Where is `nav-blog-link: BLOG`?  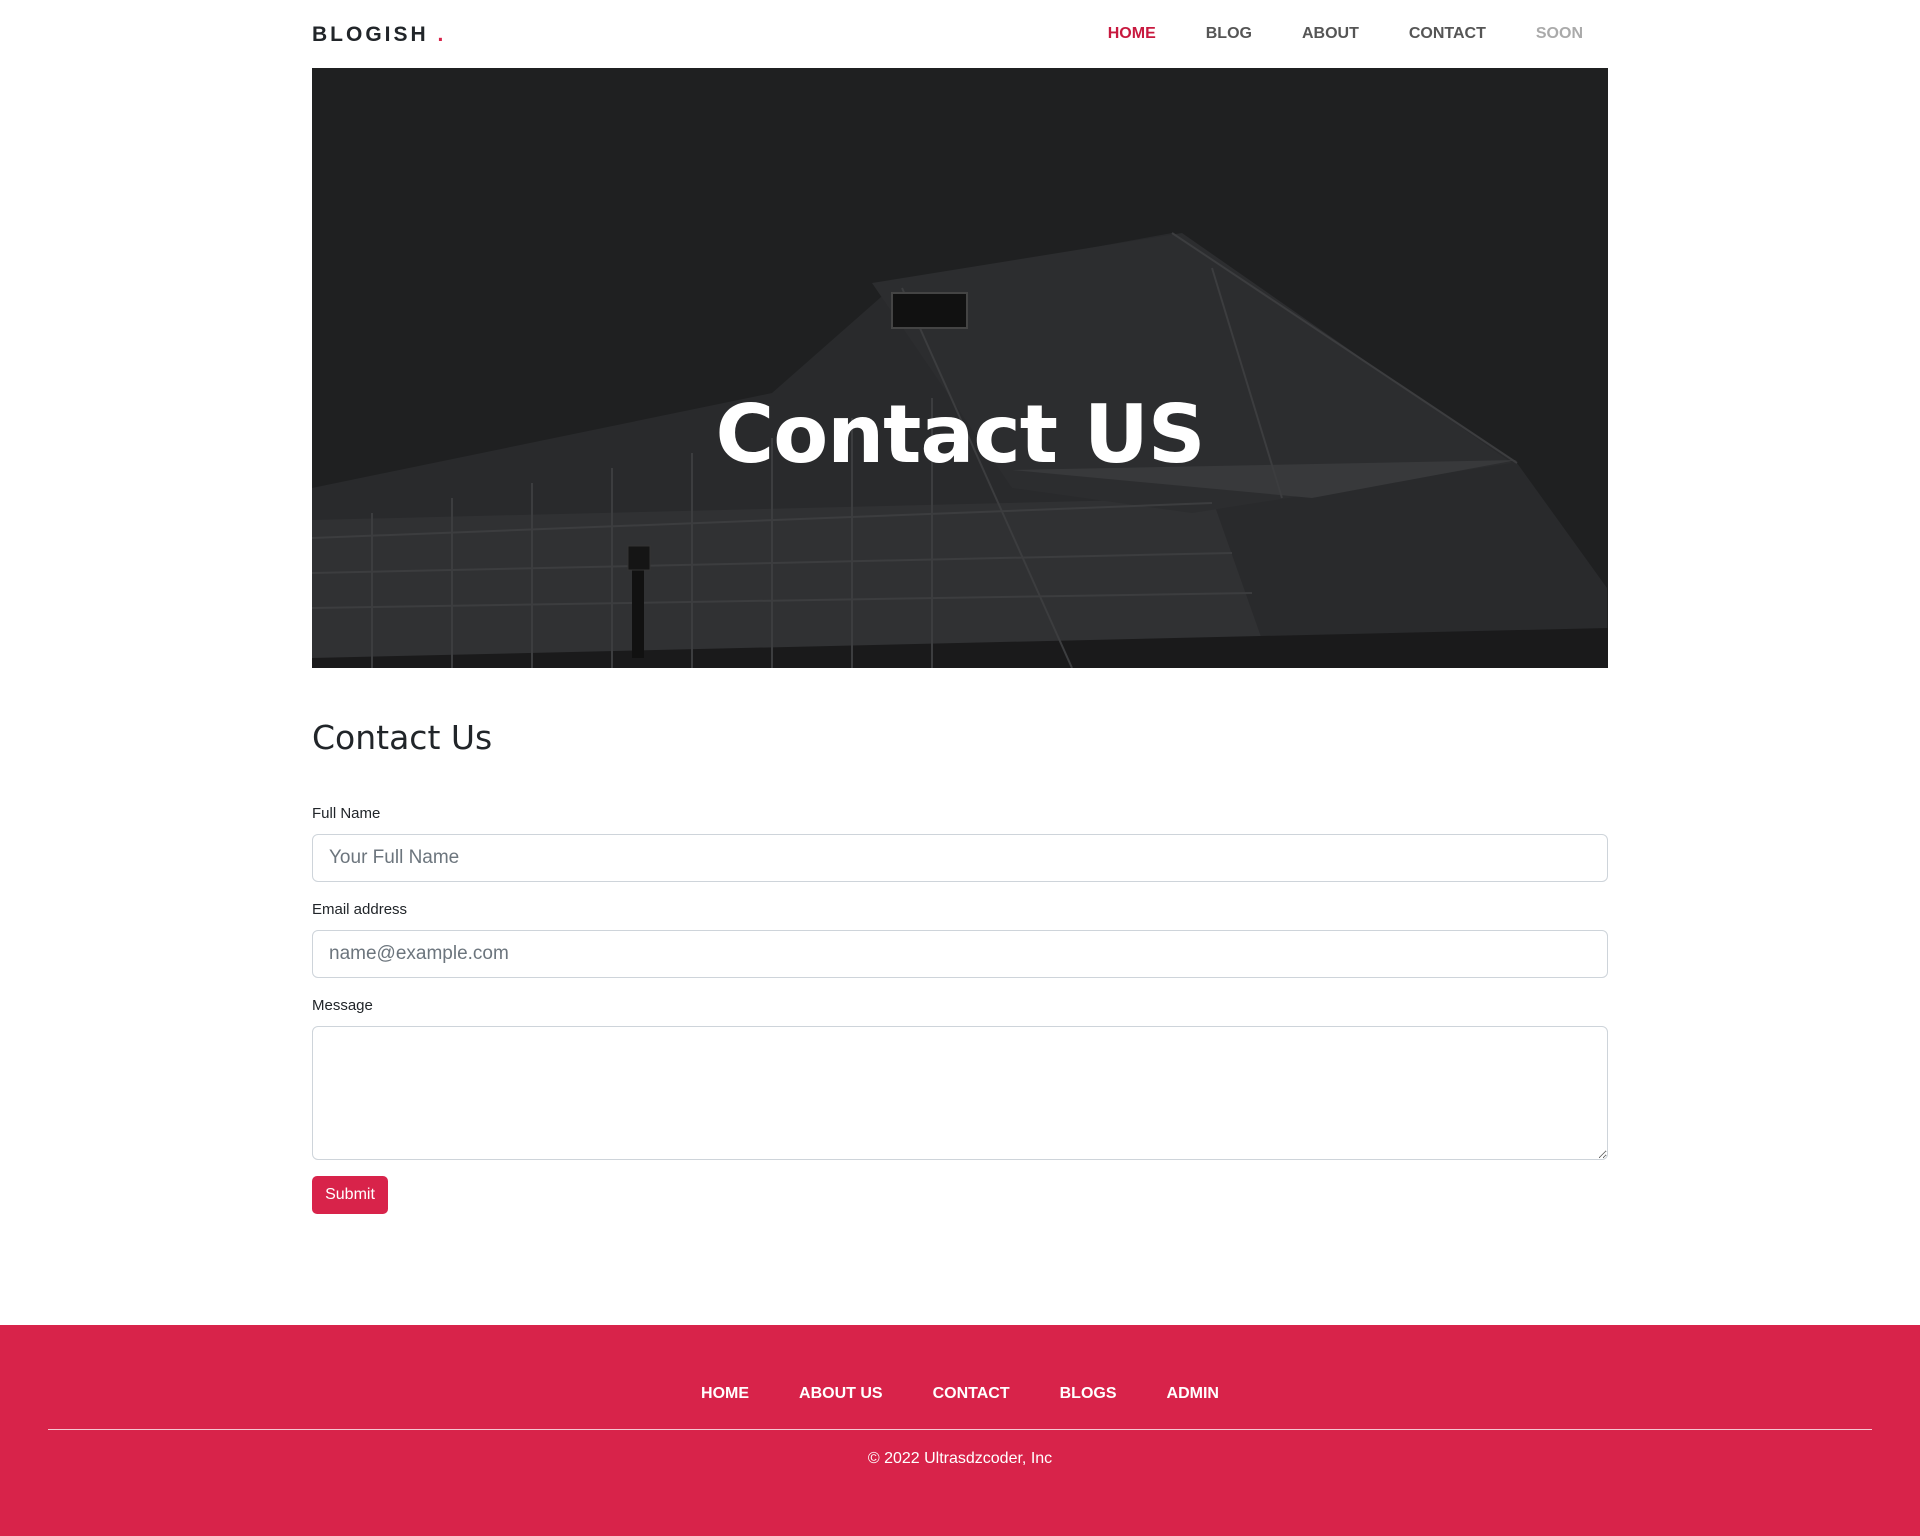 nav-blog-link: BLOG is located at coordinates (1229, 34).